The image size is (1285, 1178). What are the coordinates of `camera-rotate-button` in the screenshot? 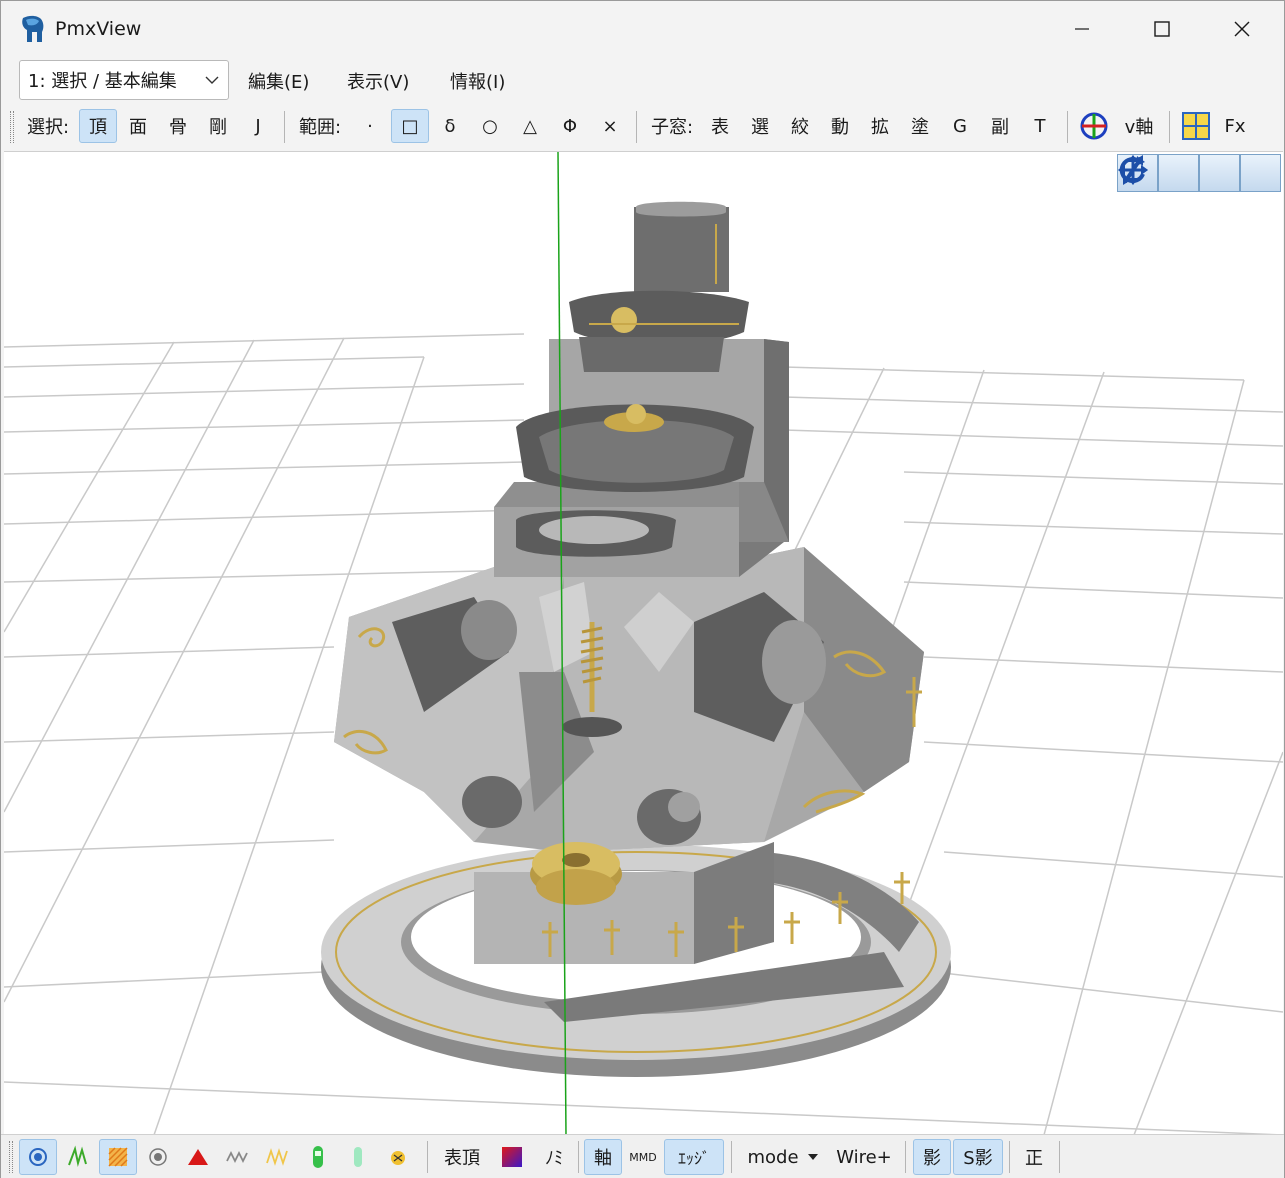 It's located at (1200, 173).